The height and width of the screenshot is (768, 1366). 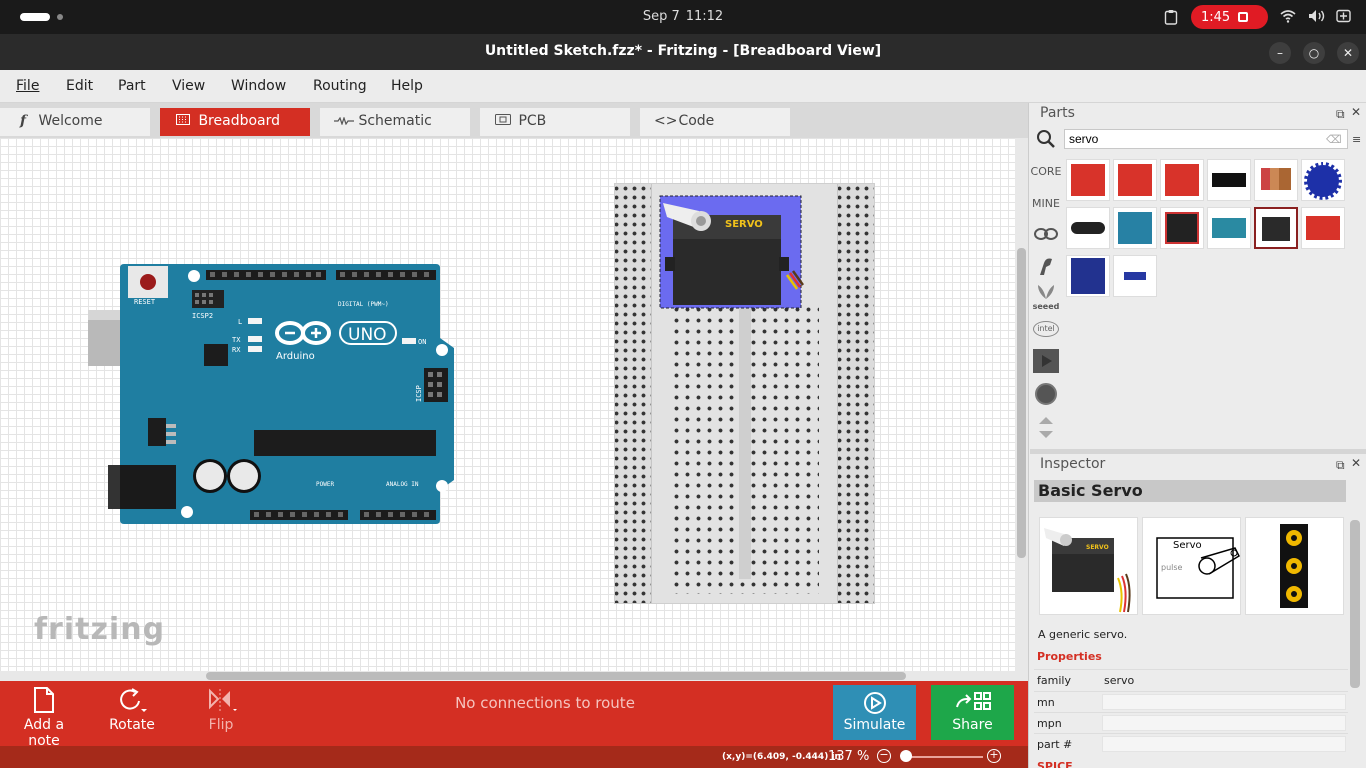 I want to click on servo-component-selected: SERVO, so click(x=731, y=253).